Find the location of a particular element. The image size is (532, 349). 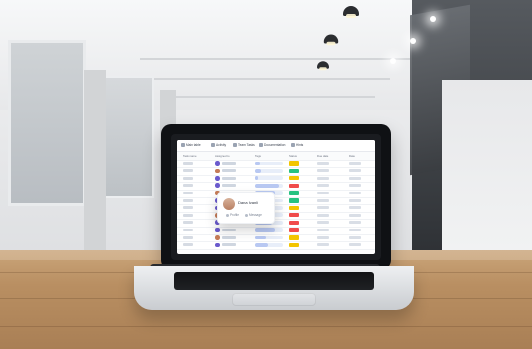

popover-user-name: Dana Ivanli is located at coordinates (248, 202).